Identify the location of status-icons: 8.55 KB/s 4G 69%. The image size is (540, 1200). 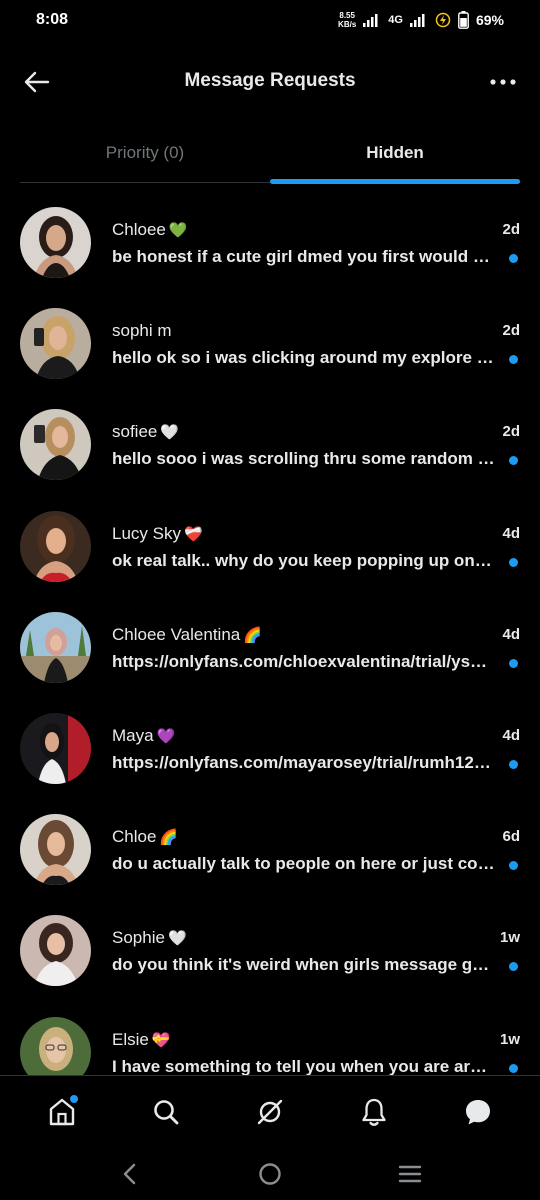
(421, 20).